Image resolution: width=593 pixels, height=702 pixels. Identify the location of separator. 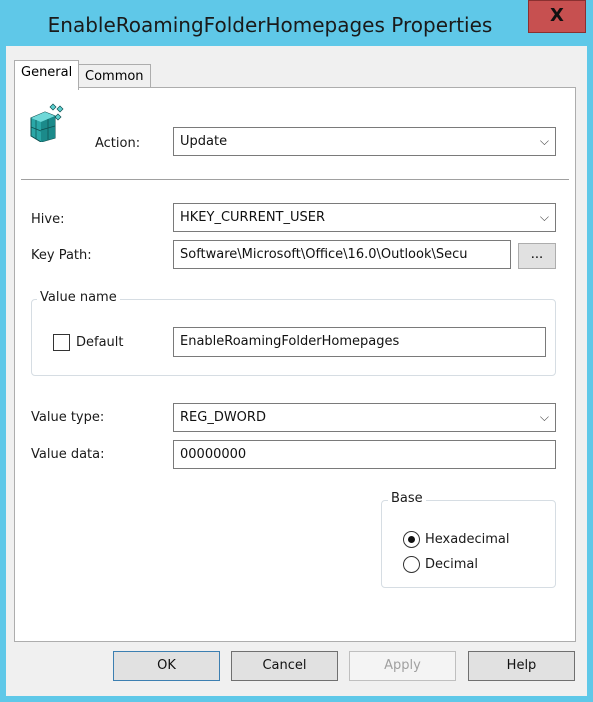
(295, 179).